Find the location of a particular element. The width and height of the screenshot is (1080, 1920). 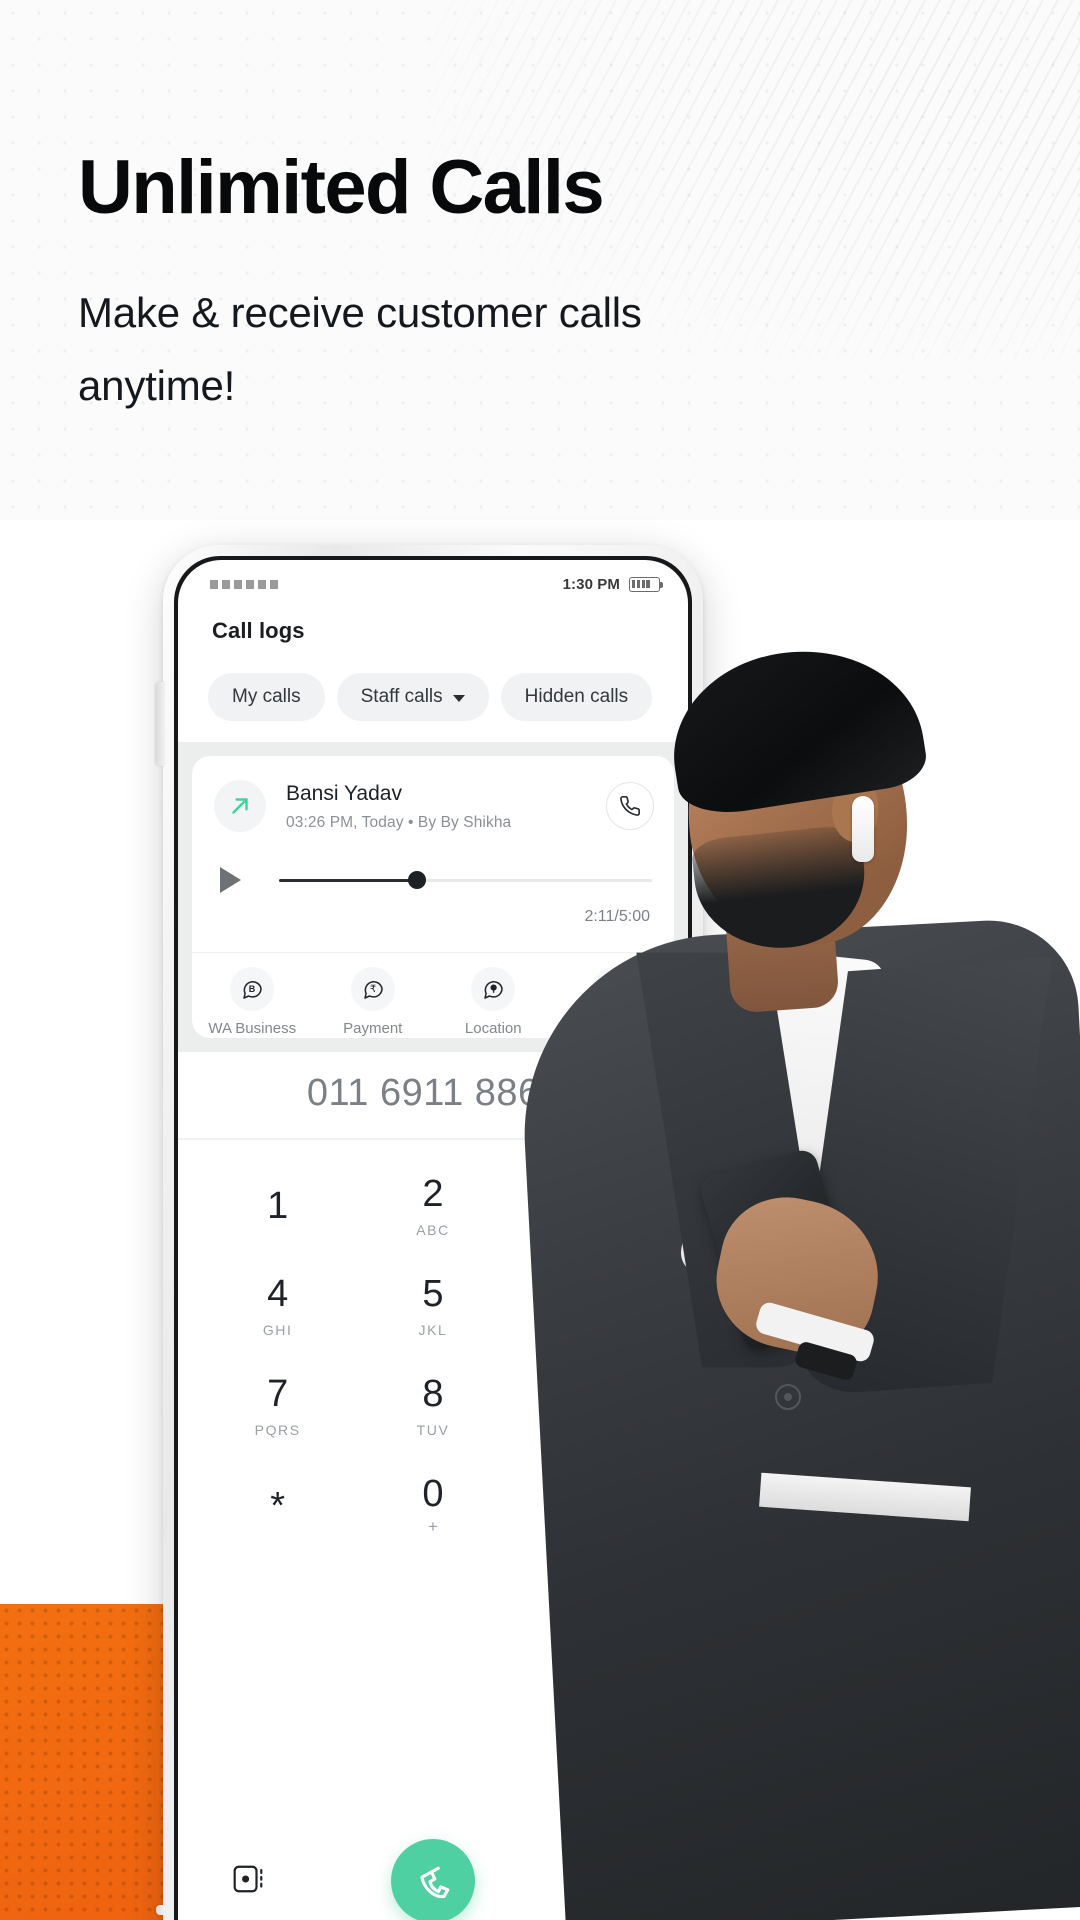

screen-title: Call logs is located at coordinates (258, 630).